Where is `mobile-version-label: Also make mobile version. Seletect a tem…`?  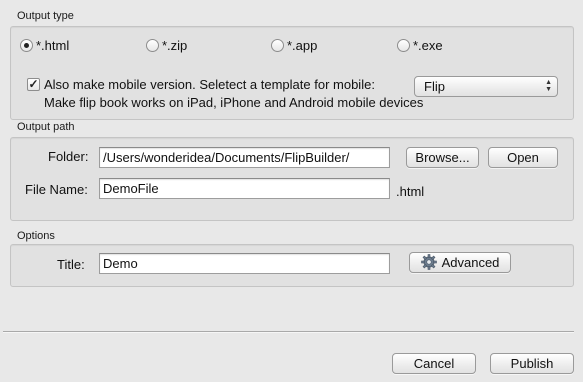
mobile-version-label: Also make mobile version. Seletect a tem… is located at coordinates (209, 84).